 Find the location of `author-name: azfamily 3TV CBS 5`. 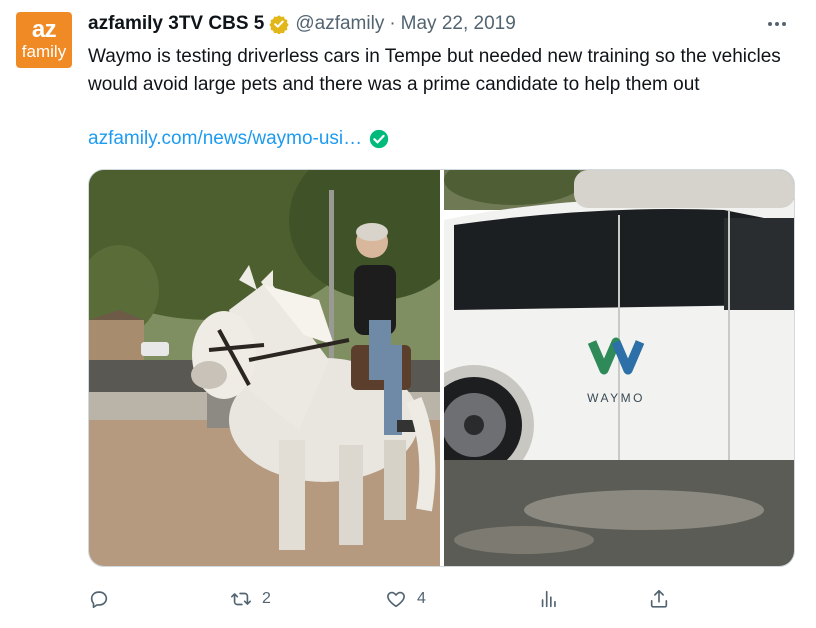

author-name: azfamily 3TV CBS 5 is located at coordinates (176, 24).